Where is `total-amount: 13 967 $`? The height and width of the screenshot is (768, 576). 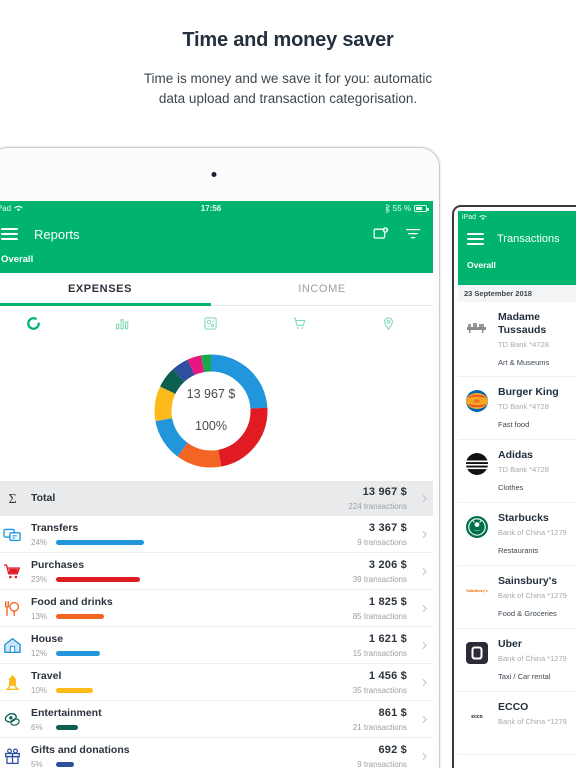
total-amount: 13 967 $ is located at coordinates (384, 492).